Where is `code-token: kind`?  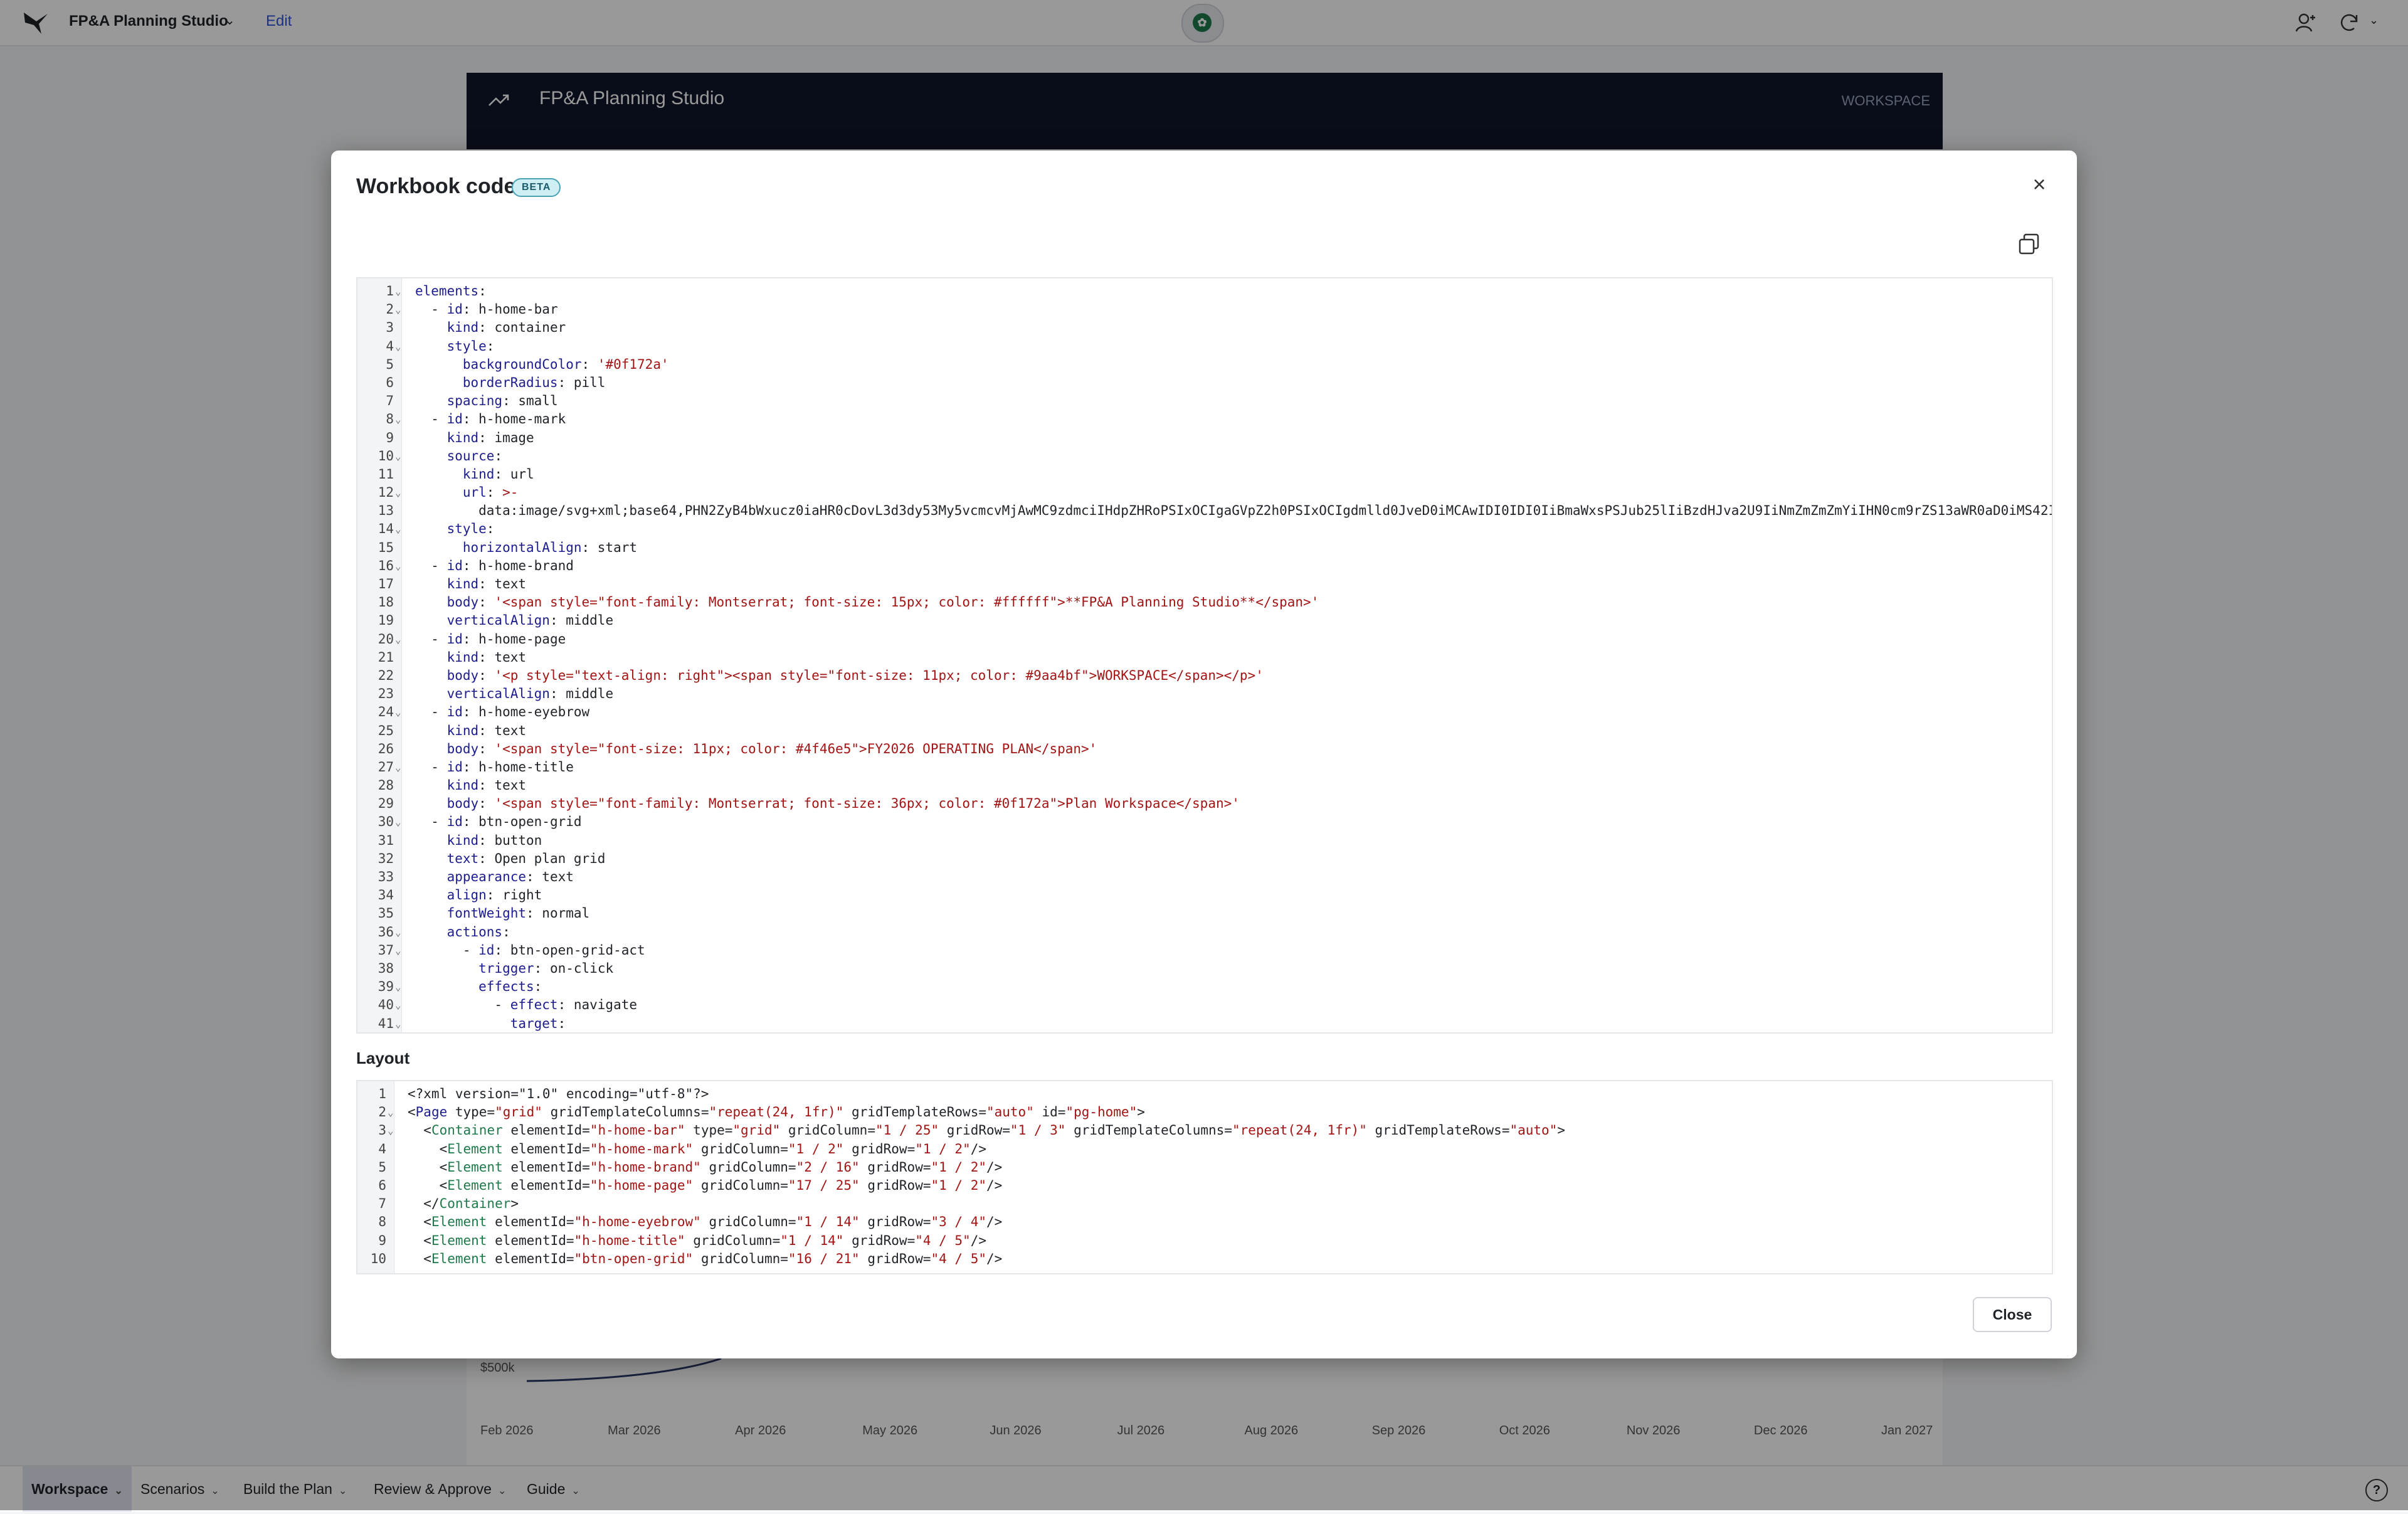
code-token: kind is located at coordinates (478, 474).